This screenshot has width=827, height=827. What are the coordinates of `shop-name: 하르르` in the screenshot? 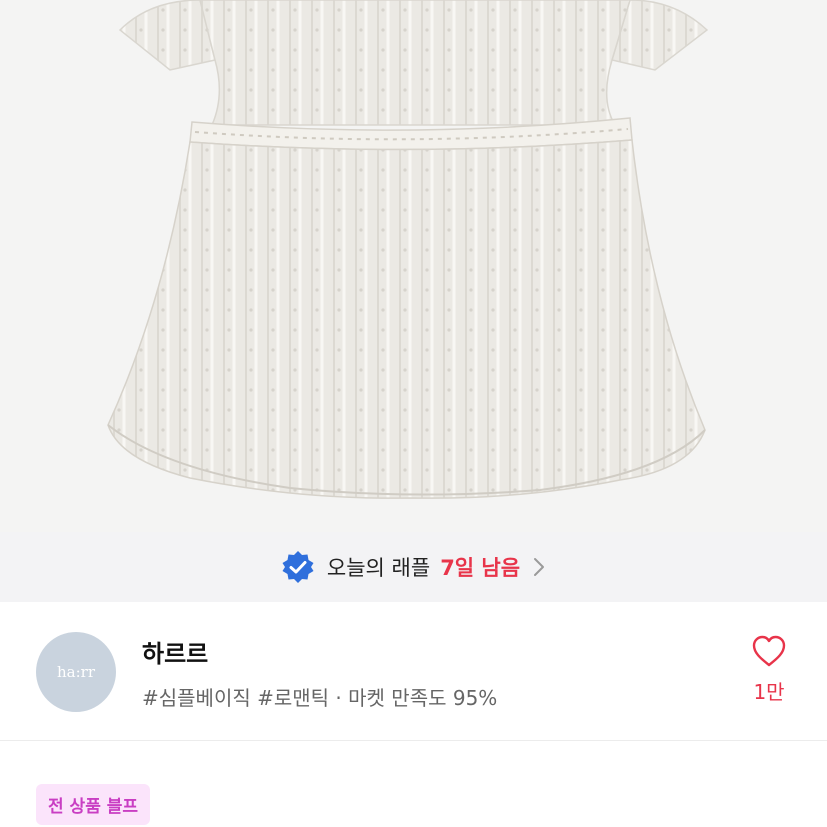 It's located at (175, 651).